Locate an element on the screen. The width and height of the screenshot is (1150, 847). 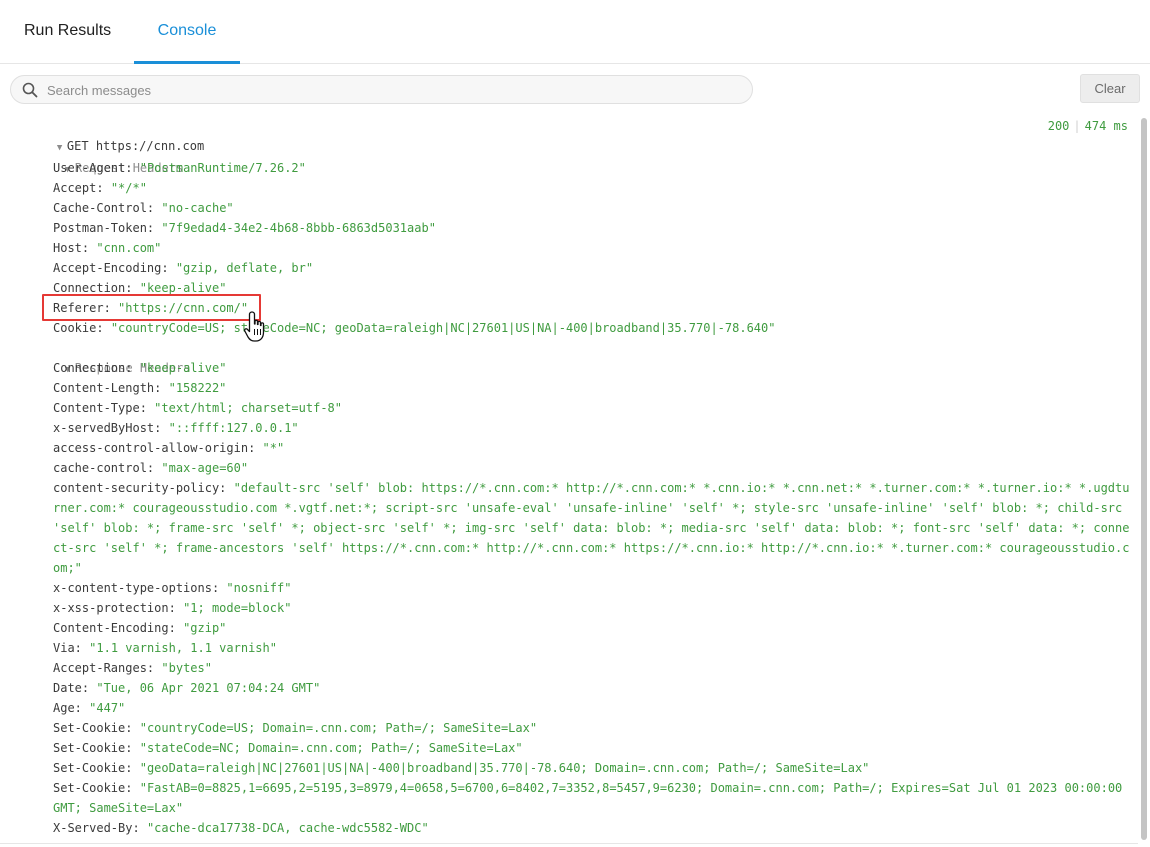
scrollbar is located at coordinates (1144, 479).